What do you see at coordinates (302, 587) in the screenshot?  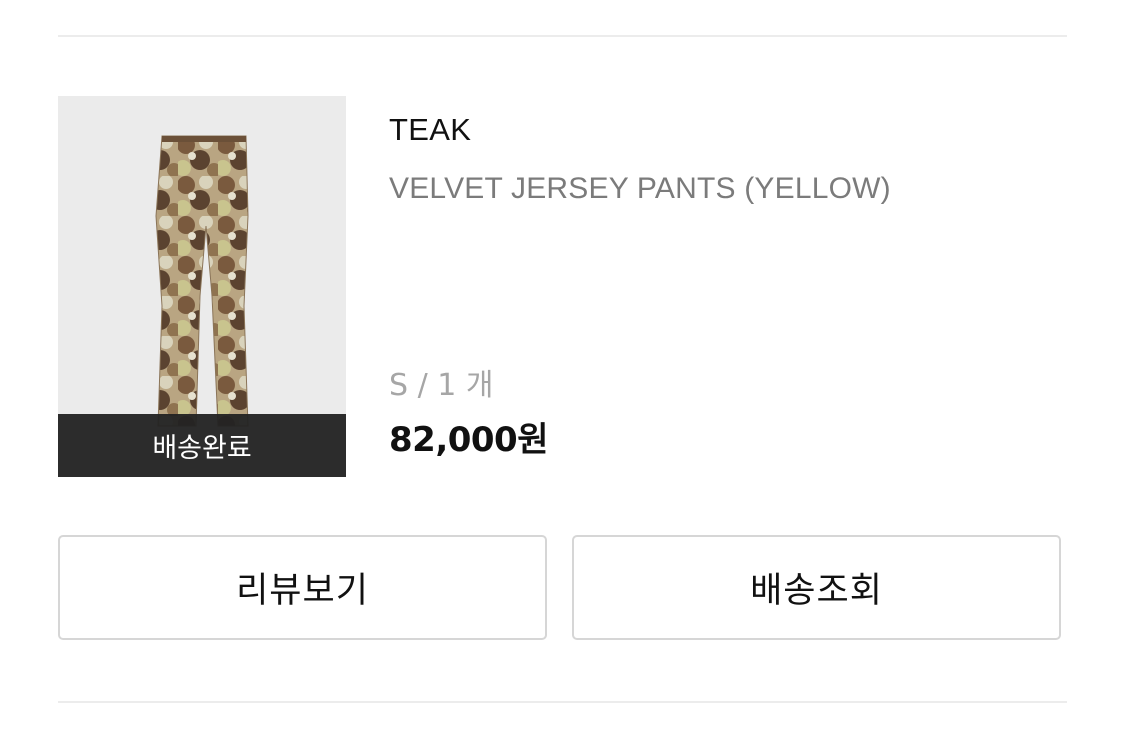 I see `view-review-button: 리뷰보기` at bounding box center [302, 587].